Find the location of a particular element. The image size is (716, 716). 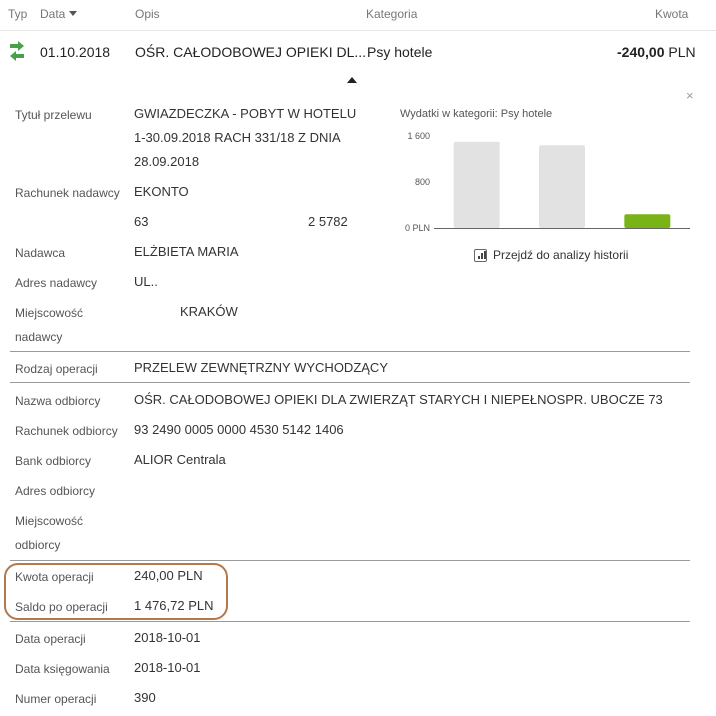

chart-title: Wydatki w kategorii: Psy hotele is located at coordinates (476, 114).